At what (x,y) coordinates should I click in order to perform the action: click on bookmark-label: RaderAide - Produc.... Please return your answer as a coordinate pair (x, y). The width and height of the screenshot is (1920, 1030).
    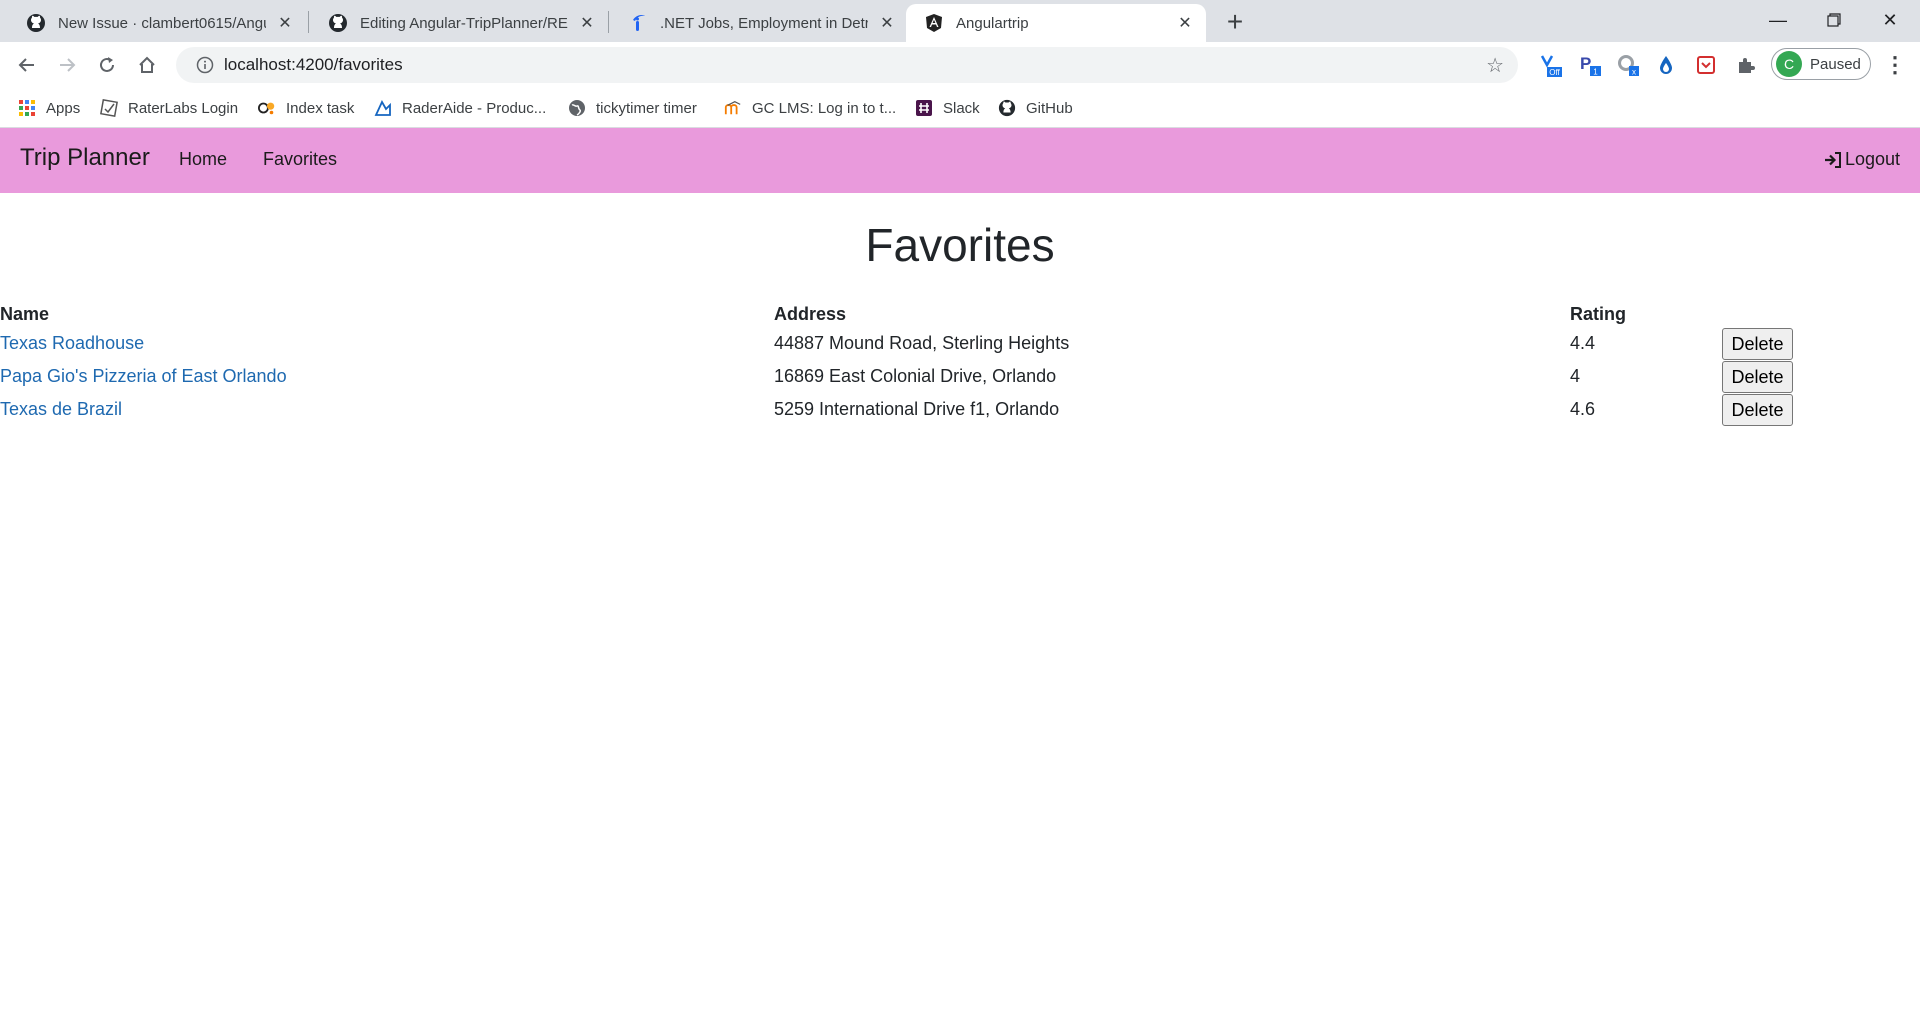
    Looking at the image, I should click on (474, 108).